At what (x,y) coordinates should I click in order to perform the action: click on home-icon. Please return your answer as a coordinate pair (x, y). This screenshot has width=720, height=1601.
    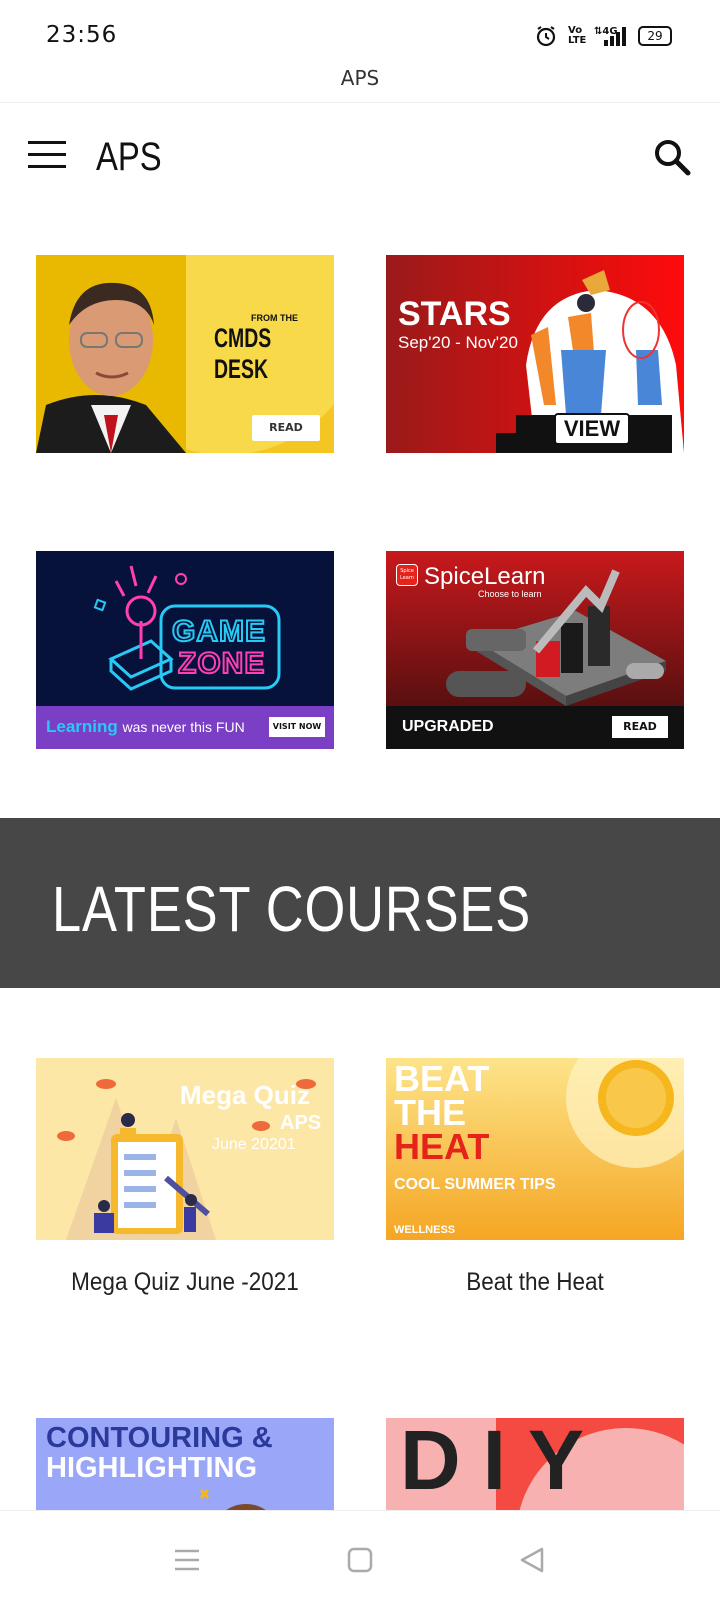
    Looking at the image, I should click on (360, 1560).